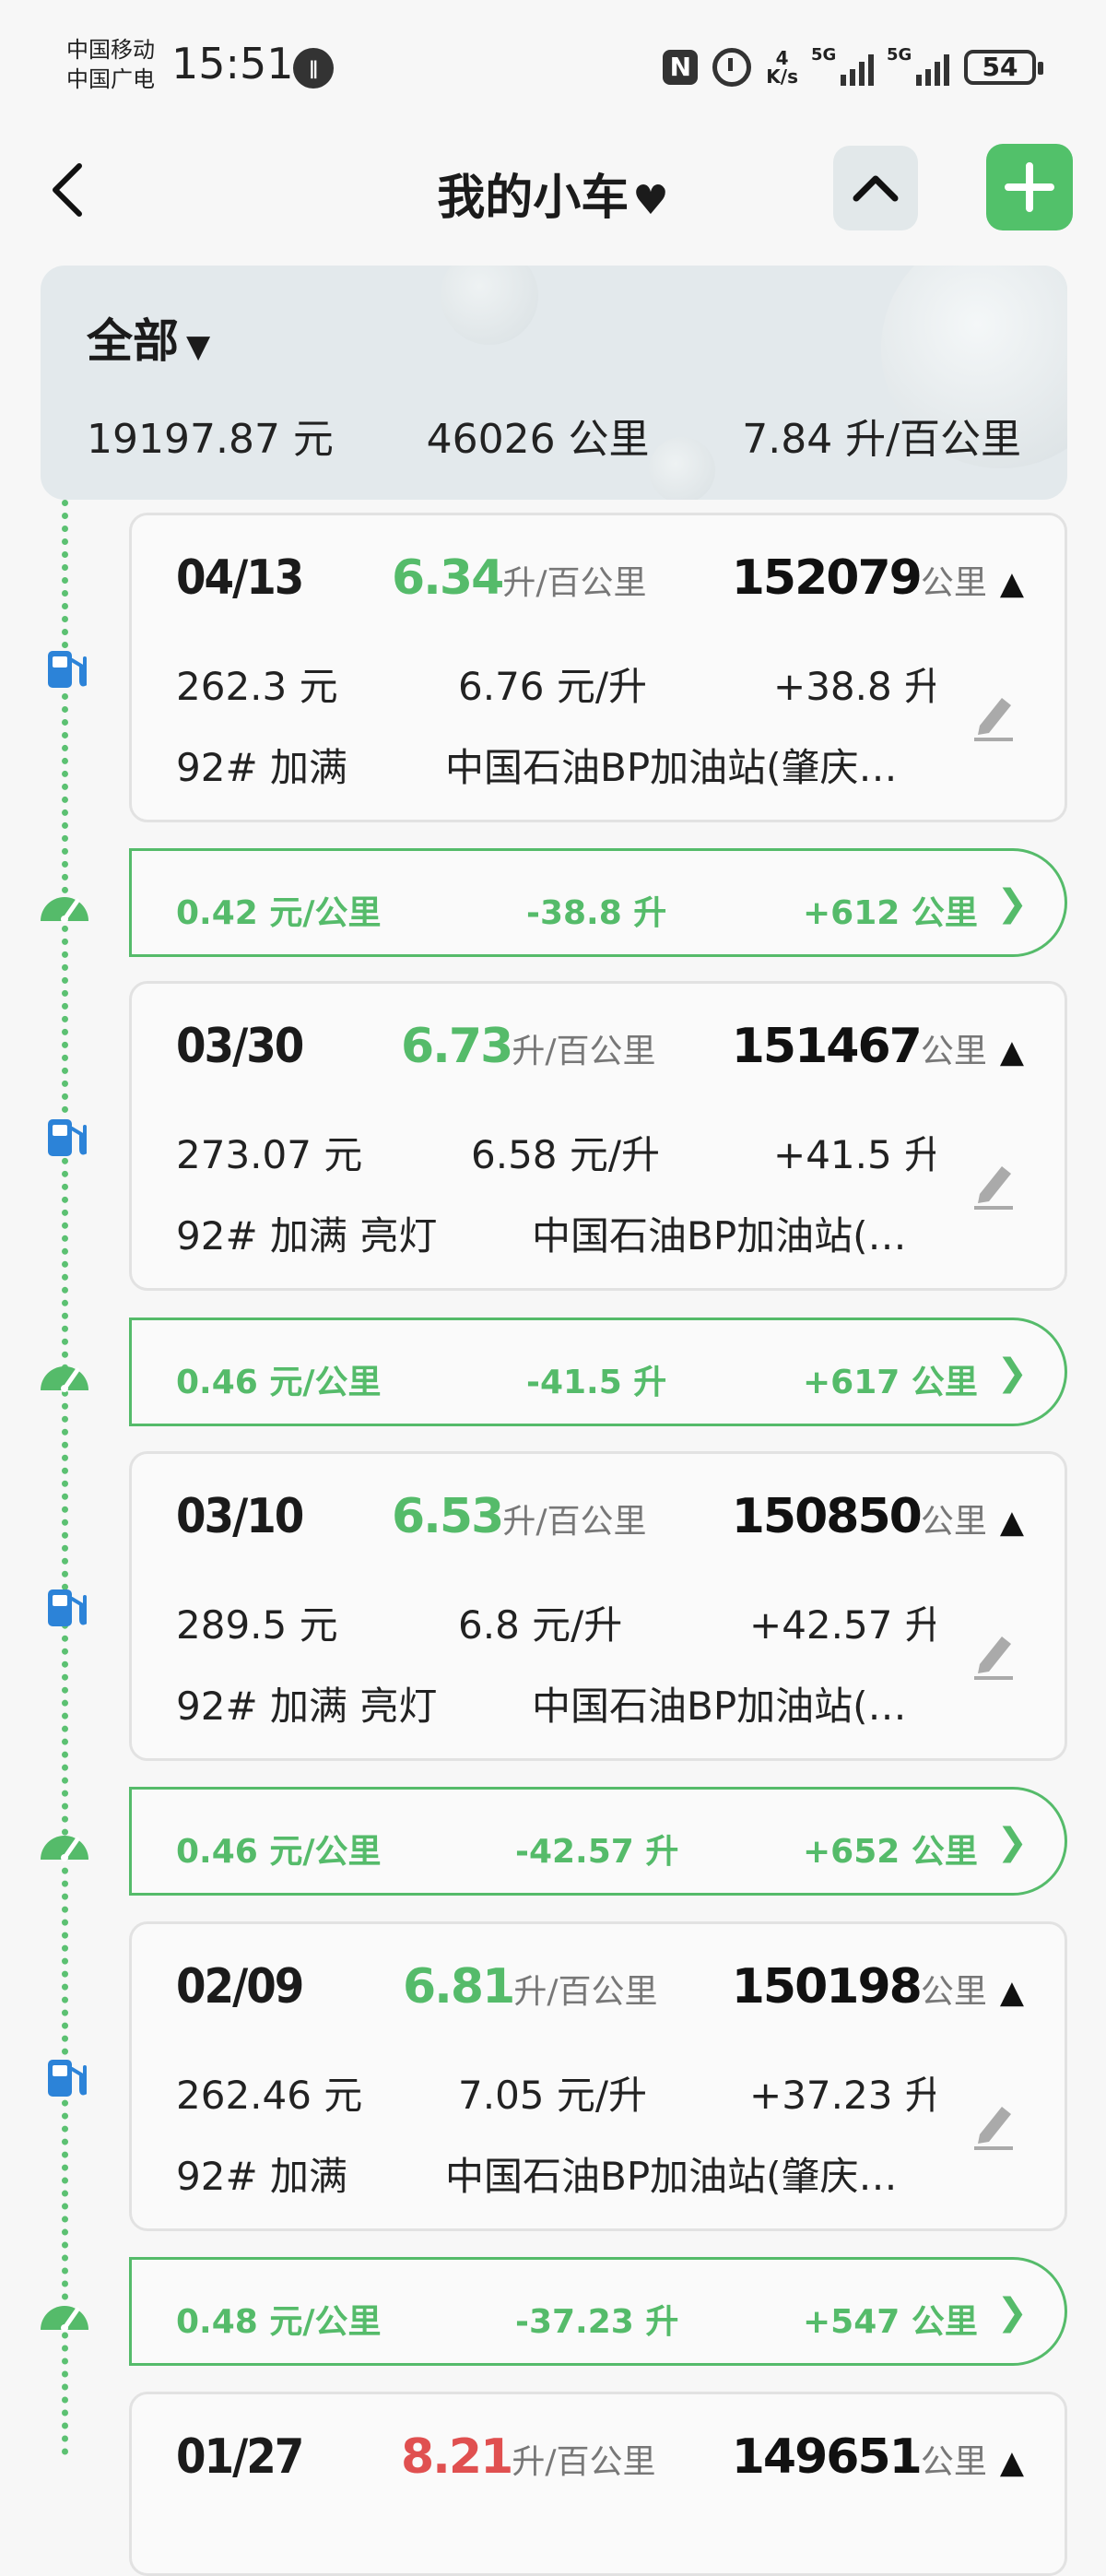 The width and height of the screenshot is (1106, 2576). What do you see at coordinates (240, 578) in the screenshot?
I see `record-date: 04/13` at bounding box center [240, 578].